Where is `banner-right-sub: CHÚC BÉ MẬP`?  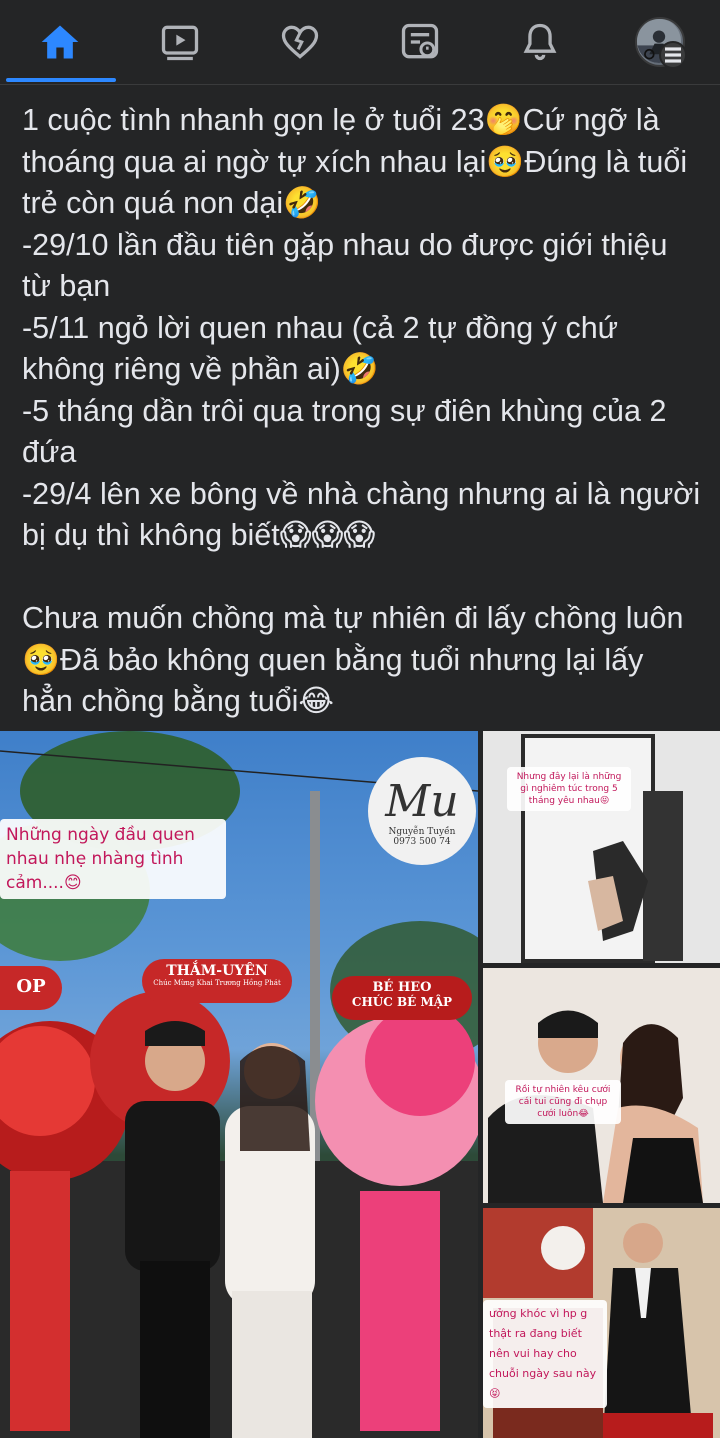 banner-right-sub: CHÚC BÉ MẬP is located at coordinates (402, 1002).